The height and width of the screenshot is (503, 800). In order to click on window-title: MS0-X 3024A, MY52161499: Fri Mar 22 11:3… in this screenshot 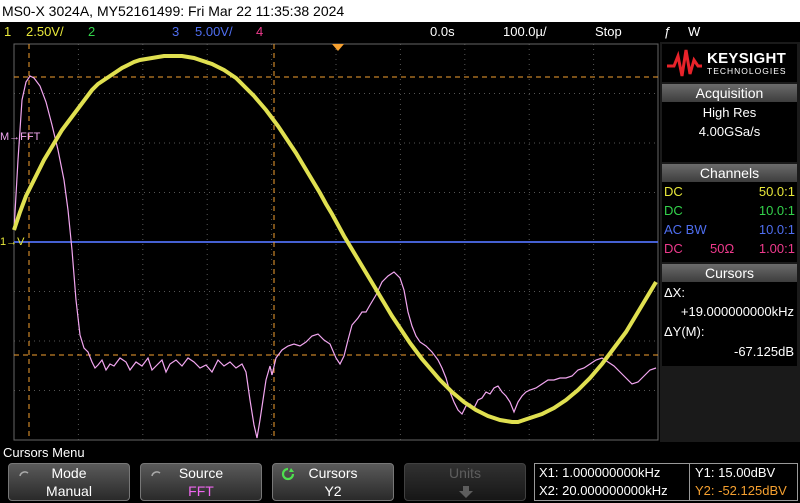, I will do `click(400, 11)`.